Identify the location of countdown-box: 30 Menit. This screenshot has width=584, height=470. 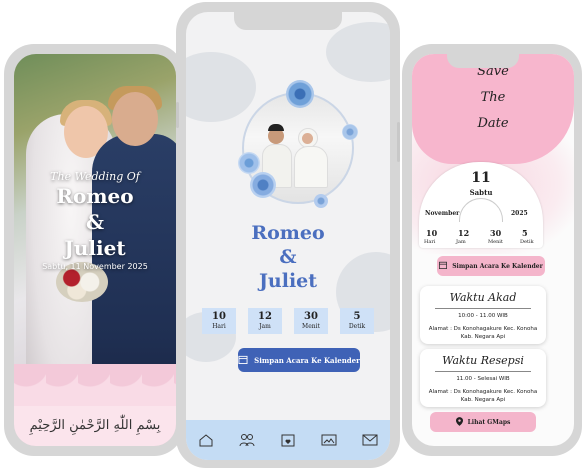
(311, 321).